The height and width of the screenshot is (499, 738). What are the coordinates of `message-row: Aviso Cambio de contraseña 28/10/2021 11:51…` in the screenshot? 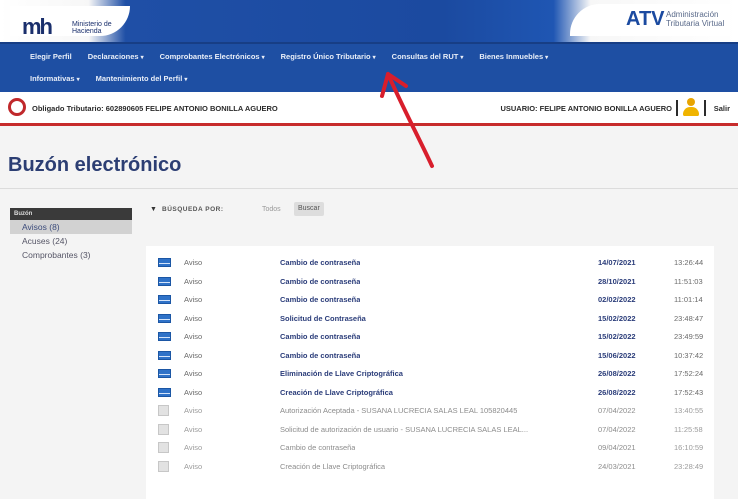 It's located at (430, 281).